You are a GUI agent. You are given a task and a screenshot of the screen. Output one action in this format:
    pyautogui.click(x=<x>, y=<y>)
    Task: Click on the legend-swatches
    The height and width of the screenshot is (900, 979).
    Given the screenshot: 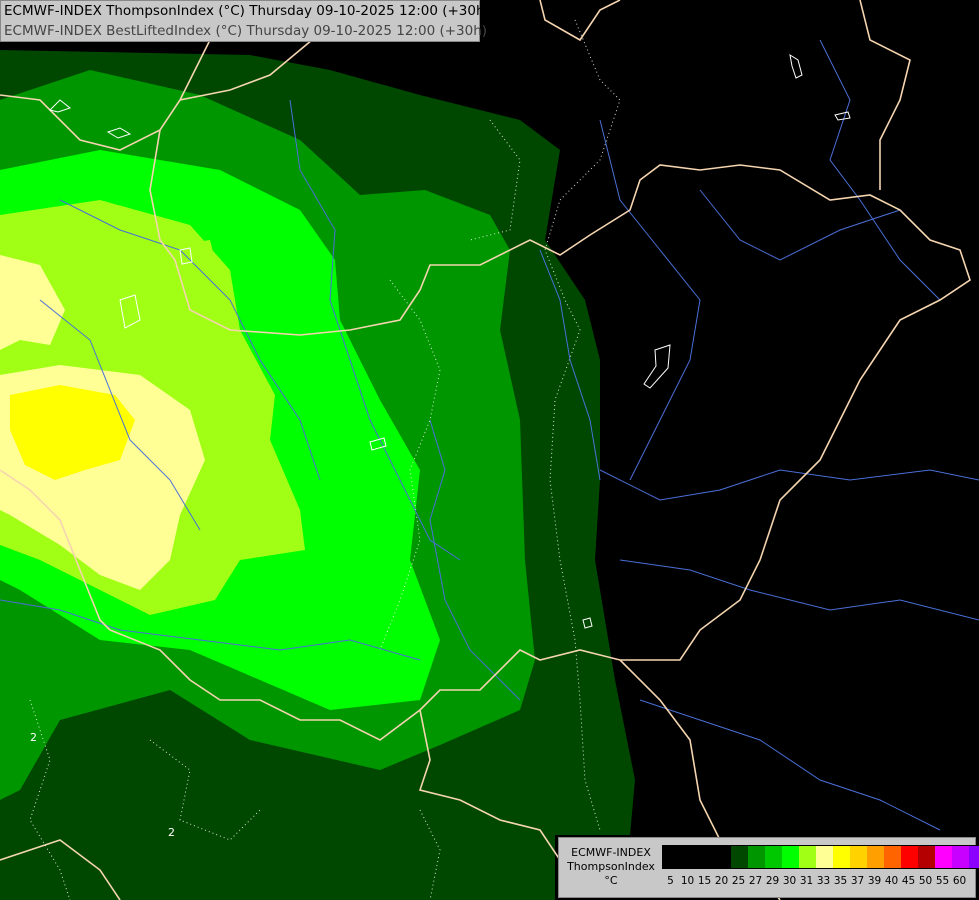 What is the action you would take?
    pyautogui.click(x=820, y=857)
    